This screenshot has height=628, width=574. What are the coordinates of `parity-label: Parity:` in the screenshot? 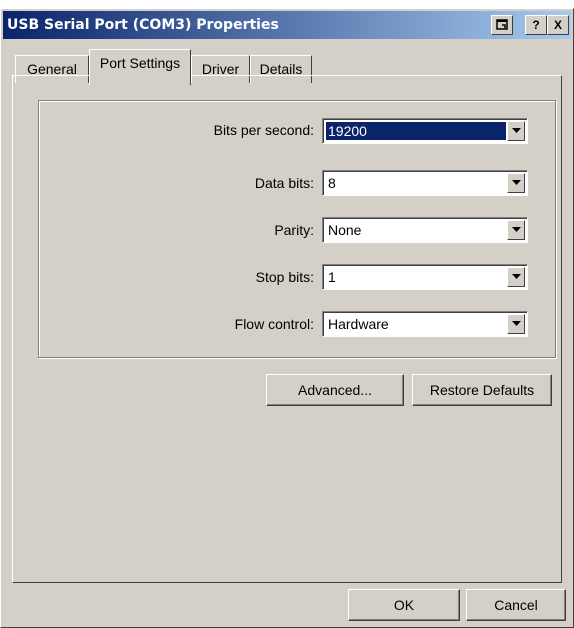 It's located at (294, 230).